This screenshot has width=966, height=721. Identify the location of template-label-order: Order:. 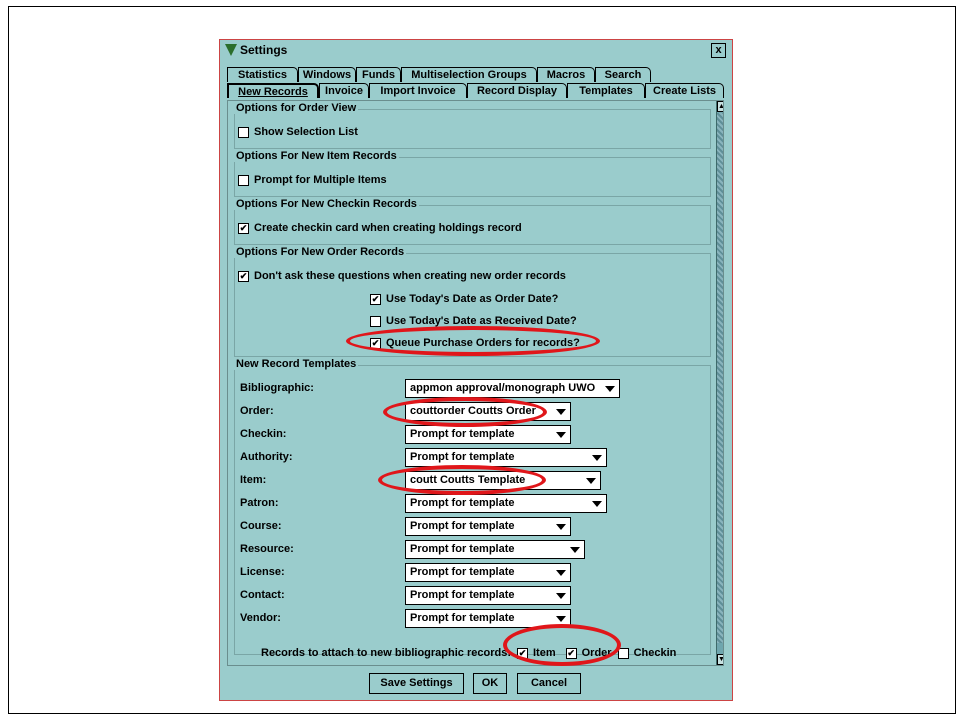
(257, 411).